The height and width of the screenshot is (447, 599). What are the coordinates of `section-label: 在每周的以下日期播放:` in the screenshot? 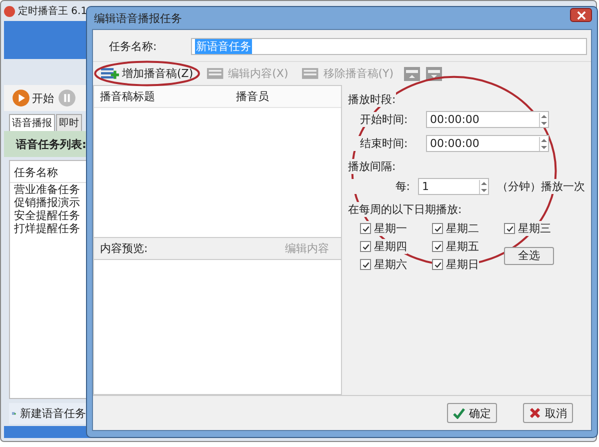 It's located at (405, 209).